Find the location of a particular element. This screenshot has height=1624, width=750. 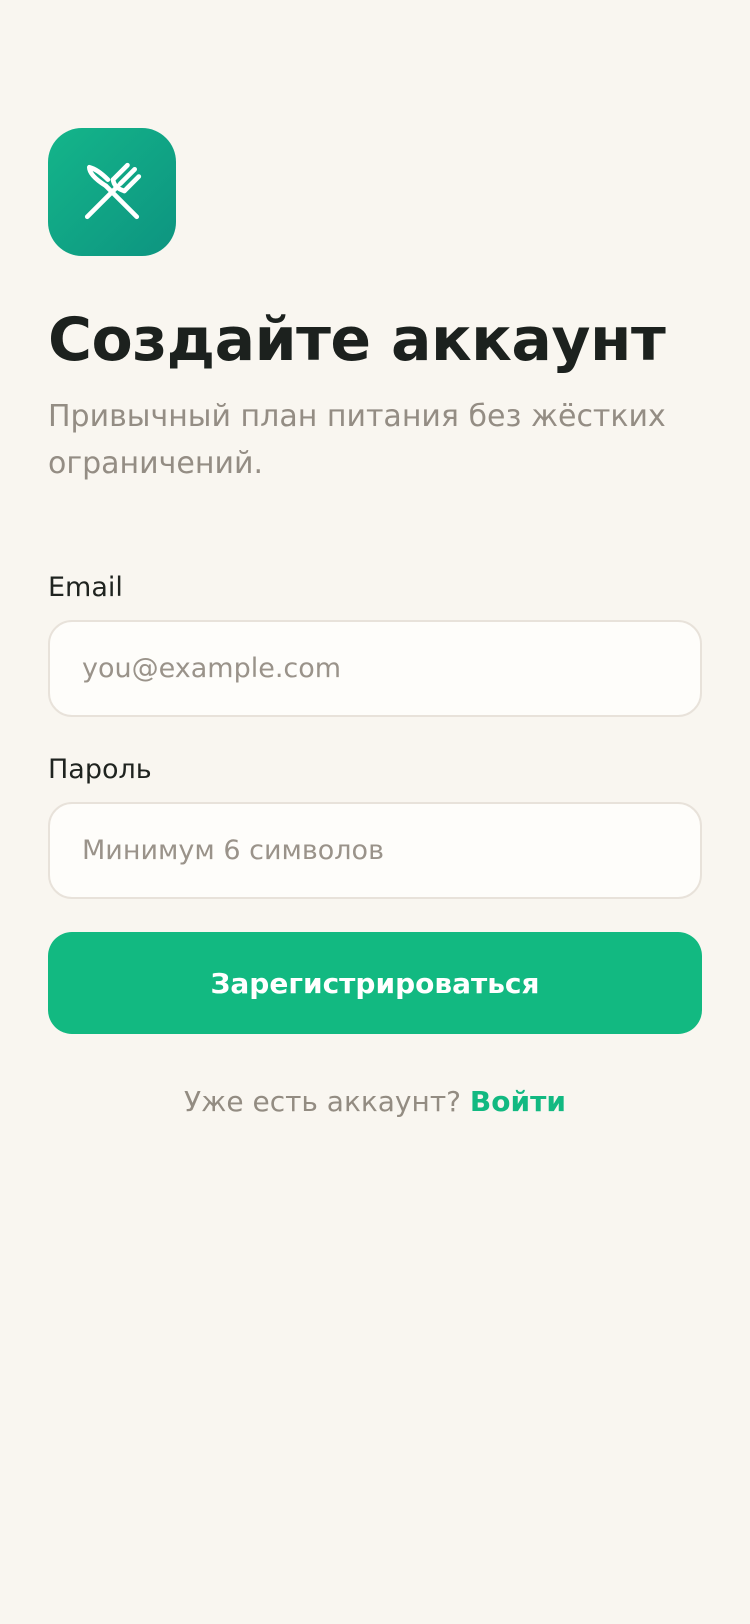

app-logo is located at coordinates (112, 192).